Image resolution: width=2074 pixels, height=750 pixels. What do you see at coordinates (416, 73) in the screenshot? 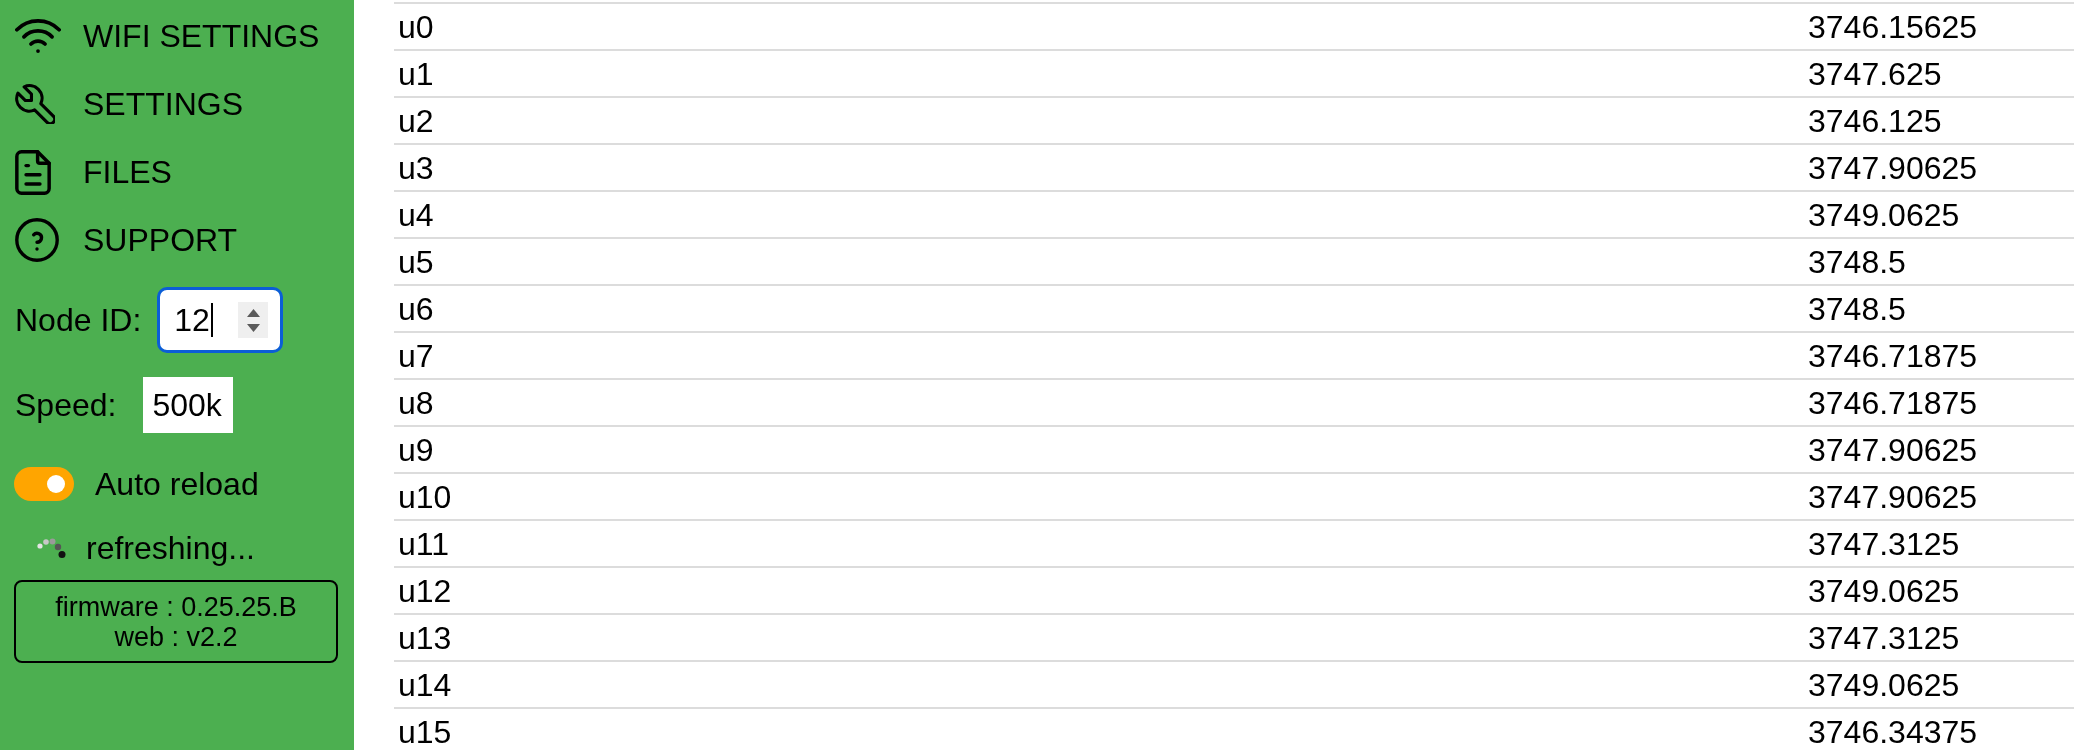
I see `table-cell: u1` at bounding box center [416, 73].